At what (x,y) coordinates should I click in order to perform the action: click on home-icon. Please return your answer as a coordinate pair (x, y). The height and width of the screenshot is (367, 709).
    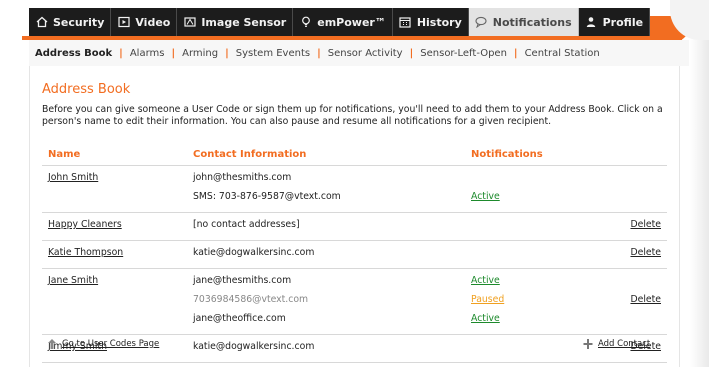
    Looking at the image, I should click on (41, 22).